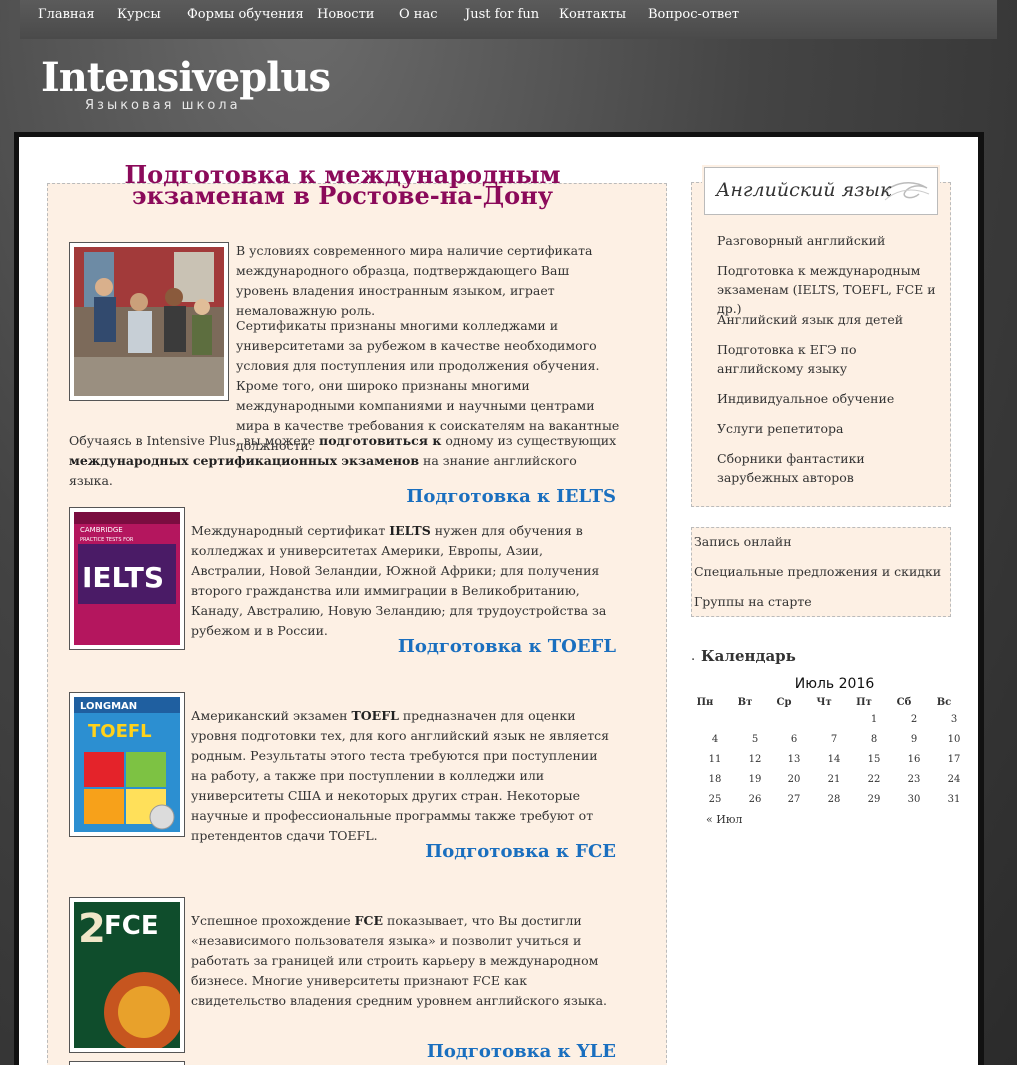 The image size is (1017, 1065). What do you see at coordinates (127, 1063) in the screenshot?
I see `yle-book-cover` at bounding box center [127, 1063].